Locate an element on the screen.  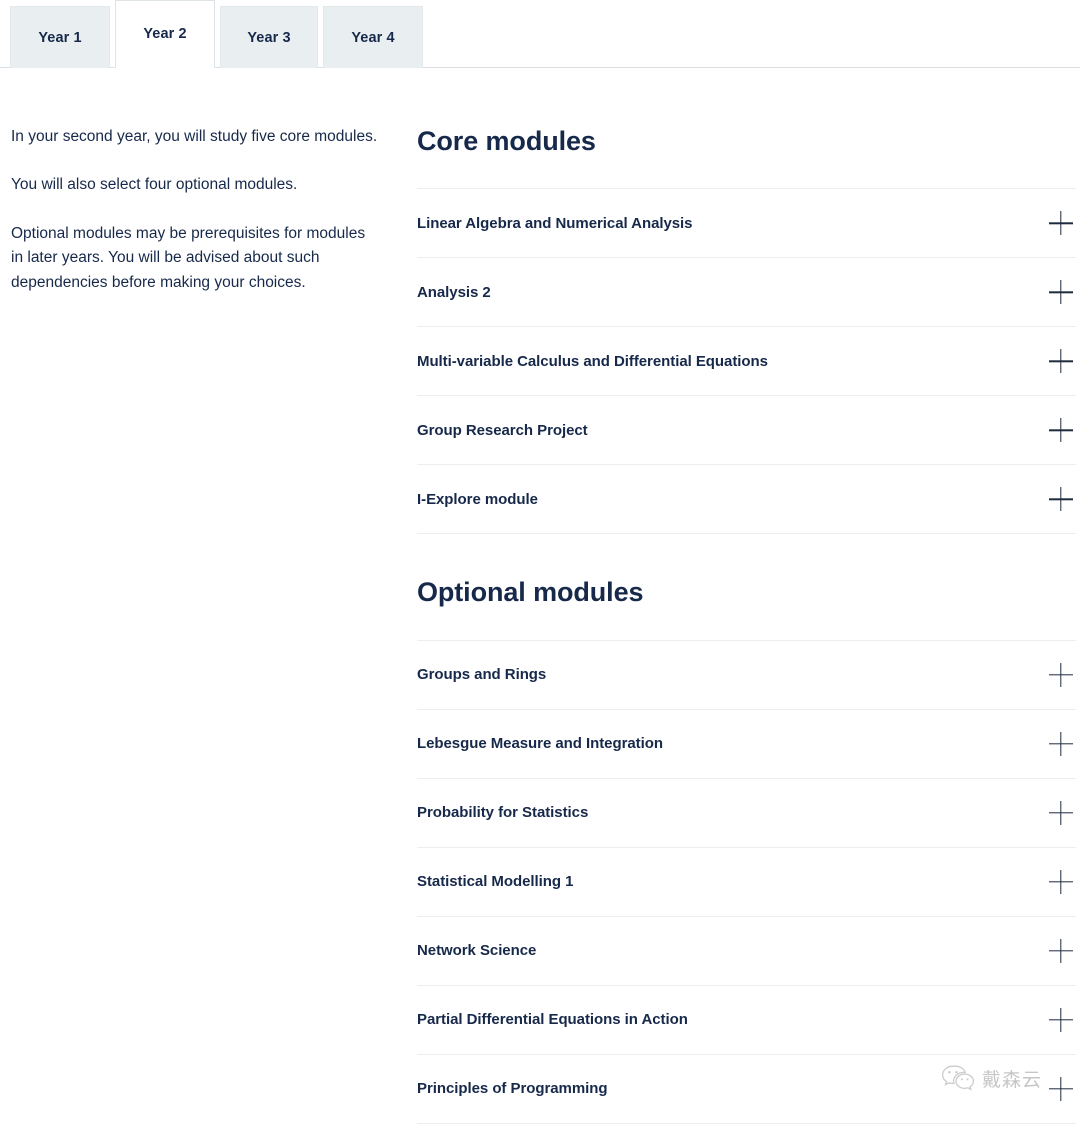
module-accordion-item: Statistical Modelling 1 is located at coordinates (746, 882).